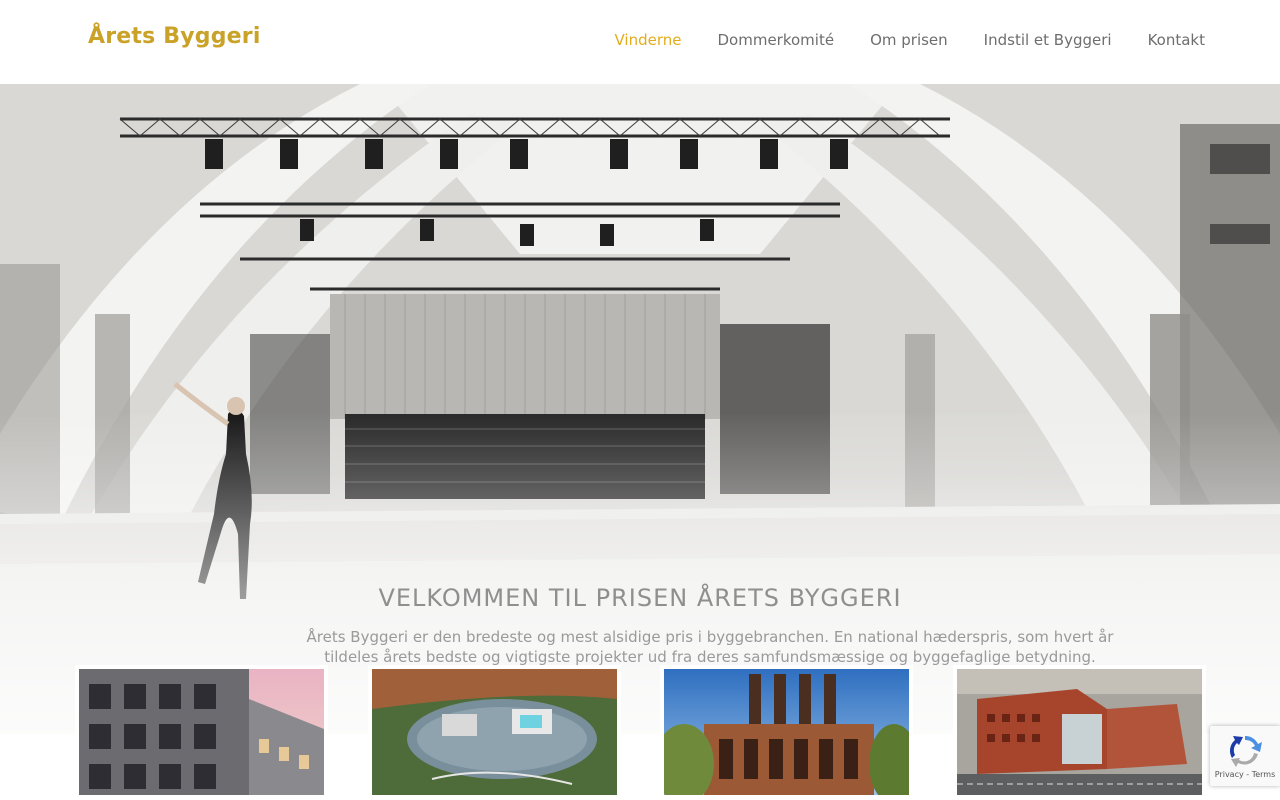  What do you see at coordinates (1245, 751) in the screenshot?
I see `recaptcha-icon` at bounding box center [1245, 751].